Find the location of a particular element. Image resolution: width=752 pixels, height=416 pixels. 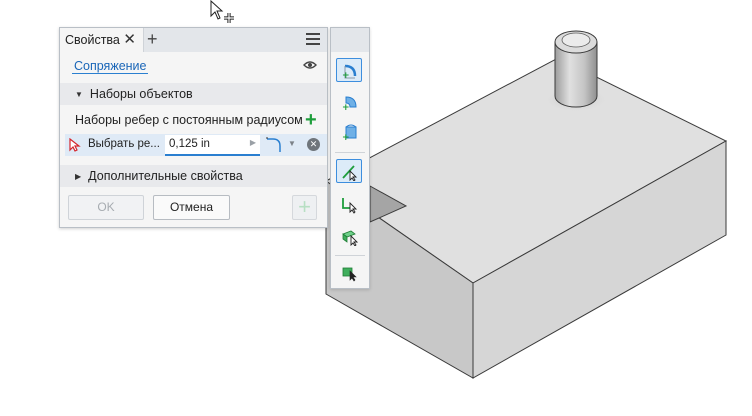

feature-name-field: Сопряжение is located at coordinates (110, 66).